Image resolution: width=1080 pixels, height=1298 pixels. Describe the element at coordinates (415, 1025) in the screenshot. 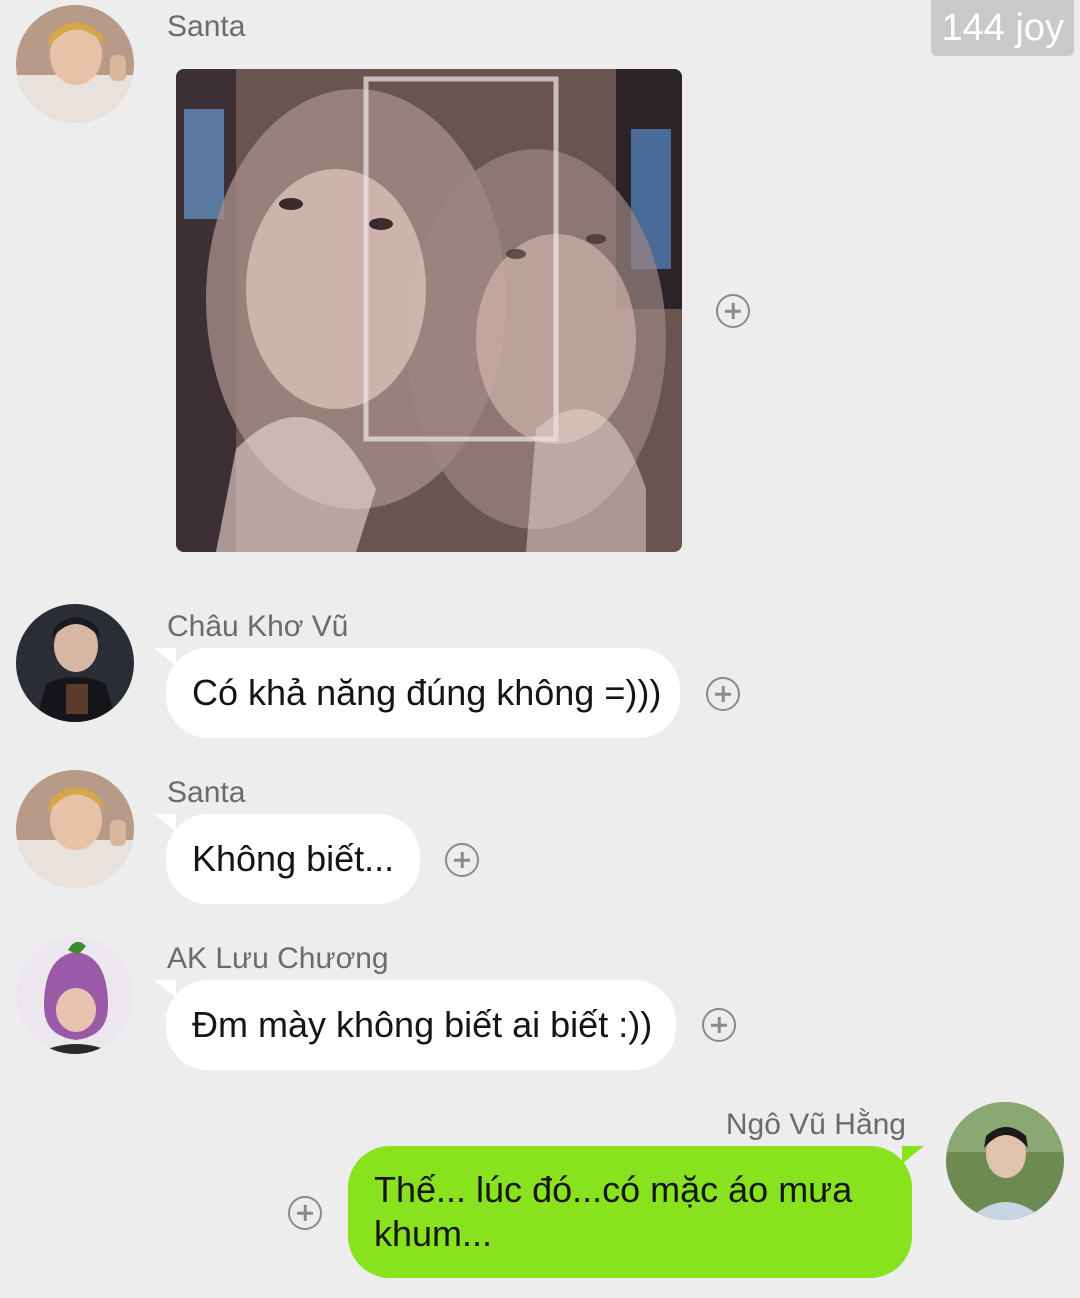

I see `message-bubble: Đm mày không biết ai biết :))` at that location.